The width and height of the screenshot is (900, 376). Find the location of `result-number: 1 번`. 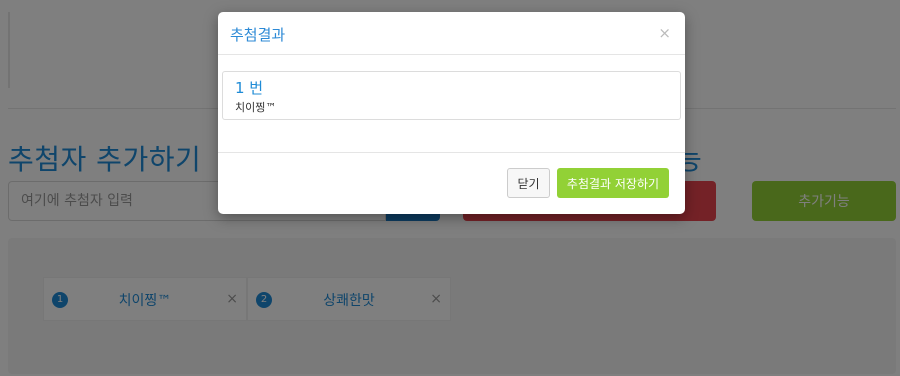

result-number: 1 번 is located at coordinates (249, 88).